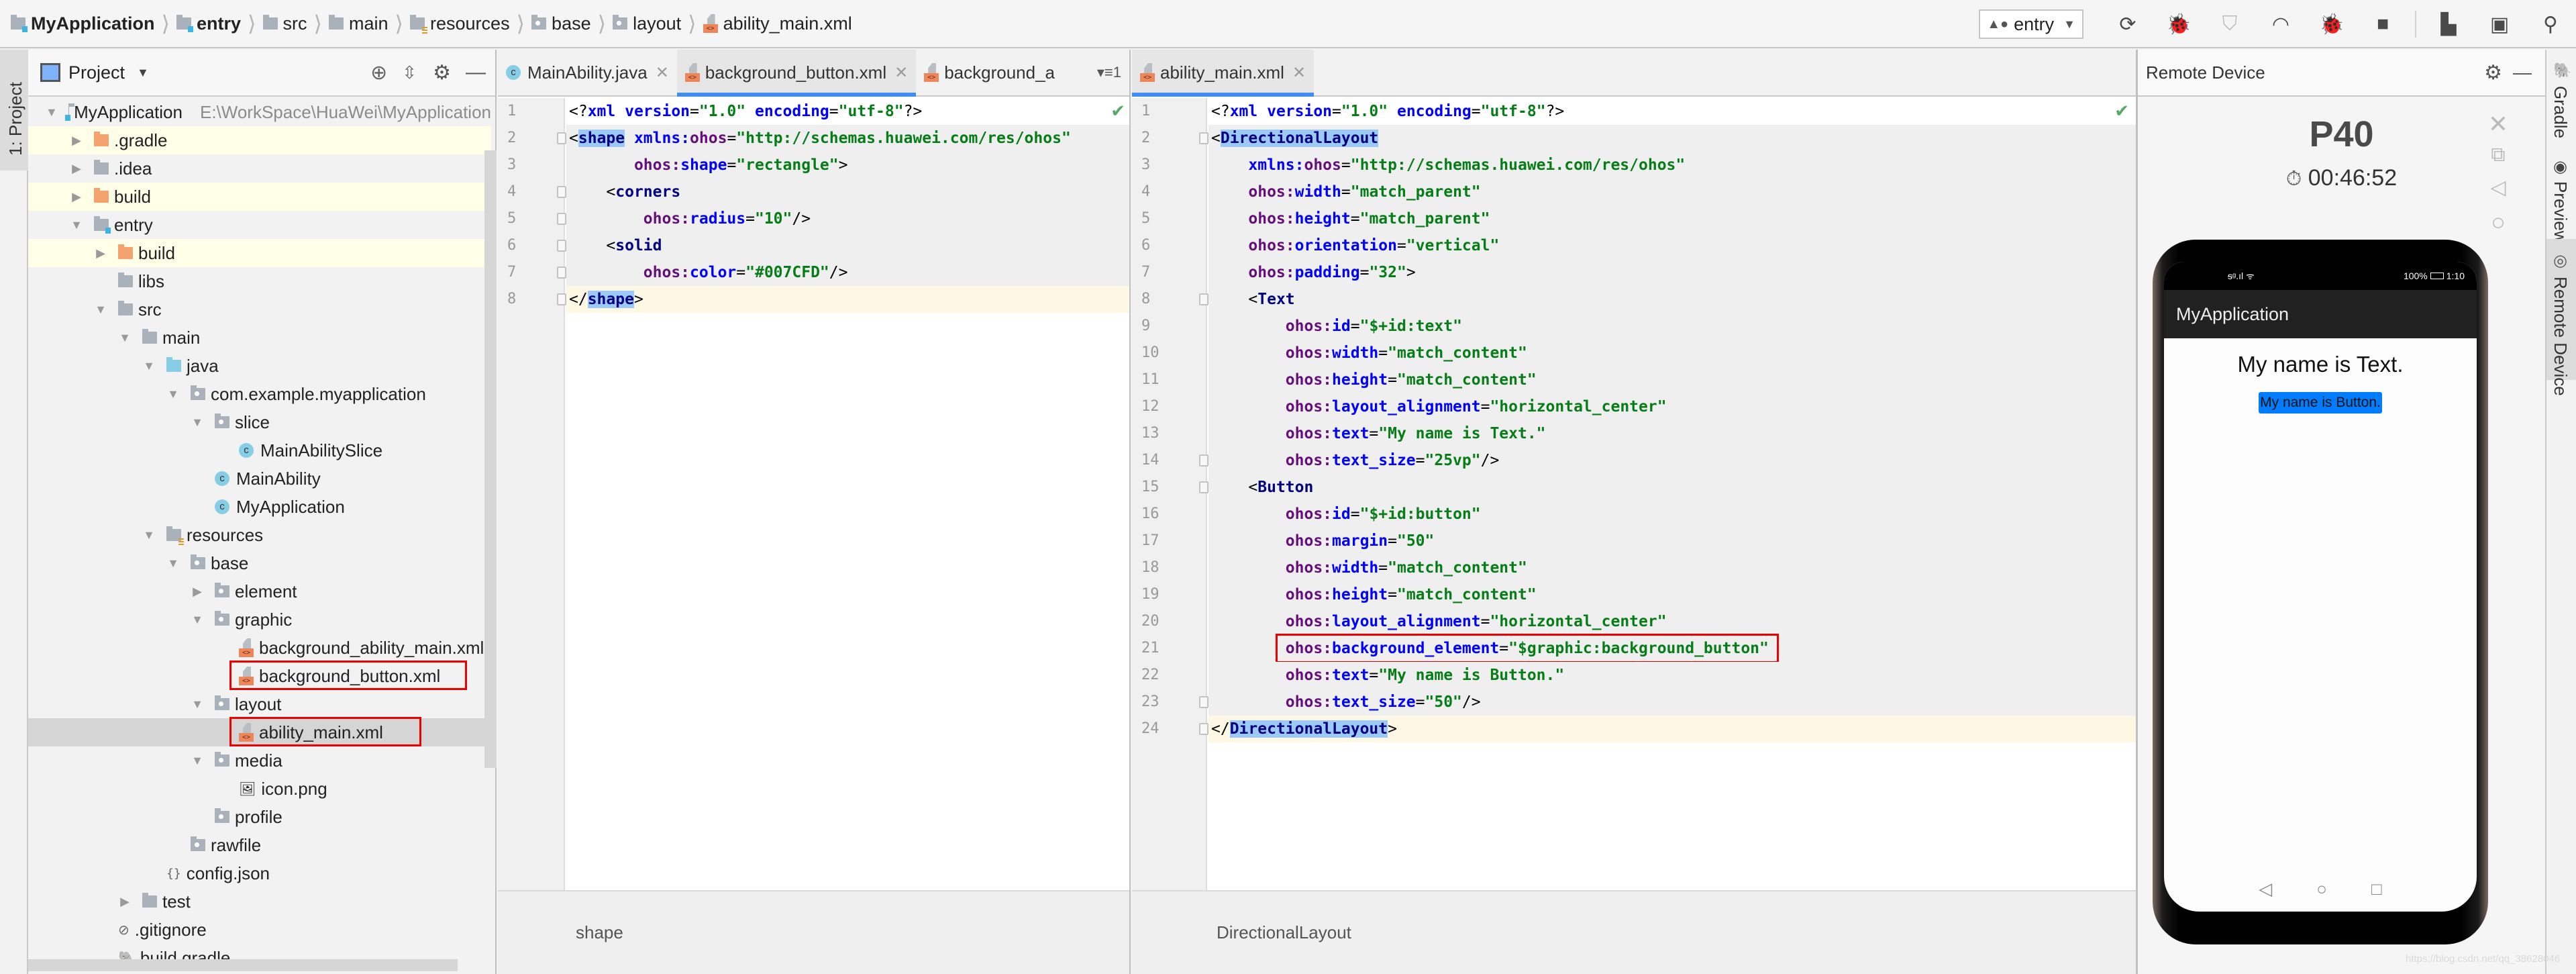  I want to click on code-line: ohos:height="match_parent", so click(1672, 218).